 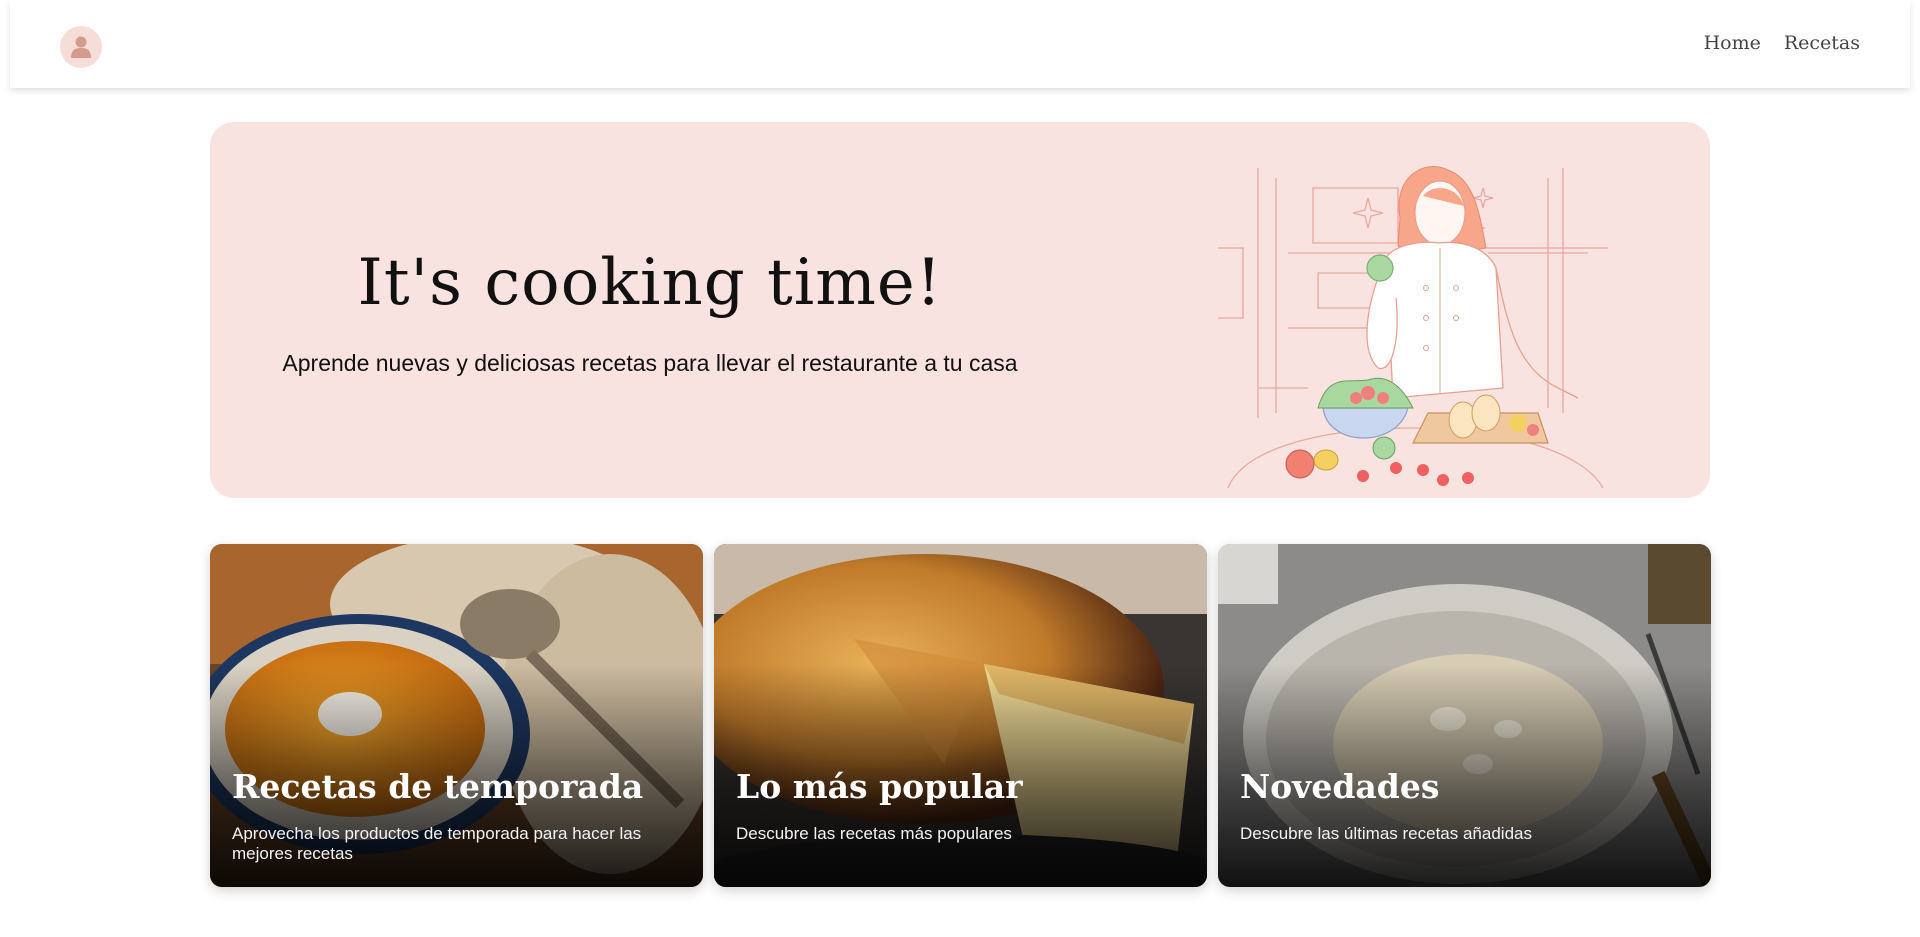 What do you see at coordinates (1782, 43) in the screenshot?
I see `main-nav: Home Recetas` at bounding box center [1782, 43].